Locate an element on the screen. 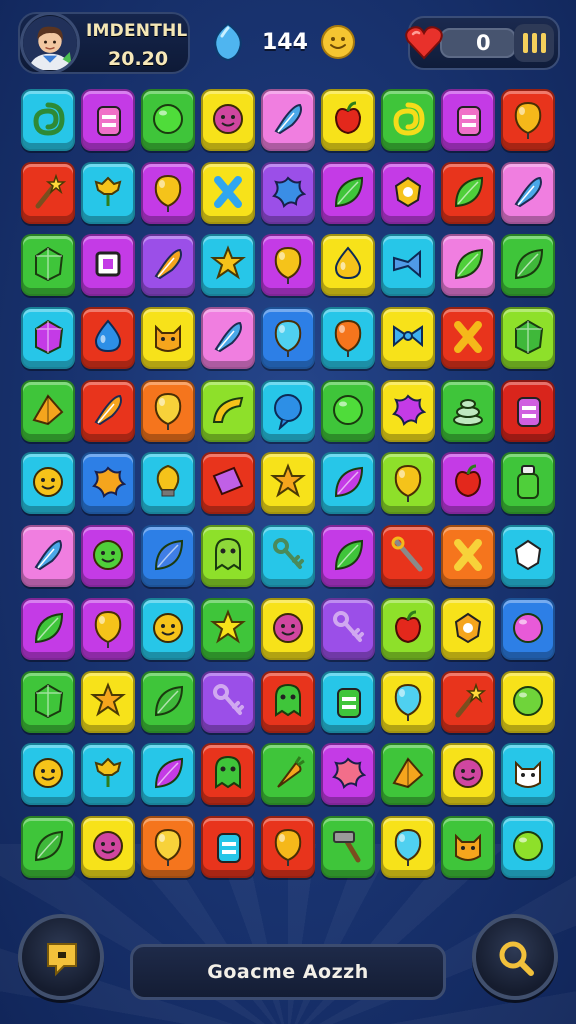 The width and height of the screenshot is (576, 1024). hint-button is located at coordinates (61, 957).